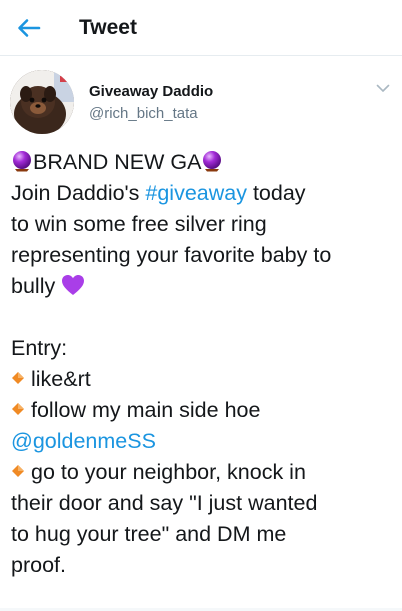 This screenshot has width=402, height=611. I want to click on mention-link: @goldenmeSS, so click(83, 441).